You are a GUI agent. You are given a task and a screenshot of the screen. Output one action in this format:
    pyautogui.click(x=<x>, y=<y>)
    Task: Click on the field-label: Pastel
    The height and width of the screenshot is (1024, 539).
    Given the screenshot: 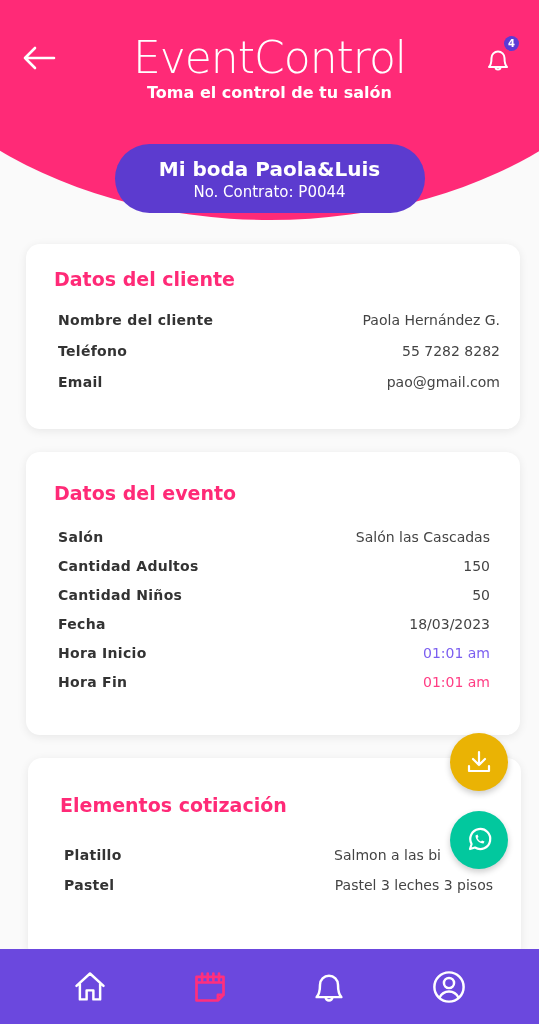 What is the action you would take?
    pyautogui.click(x=89, y=885)
    